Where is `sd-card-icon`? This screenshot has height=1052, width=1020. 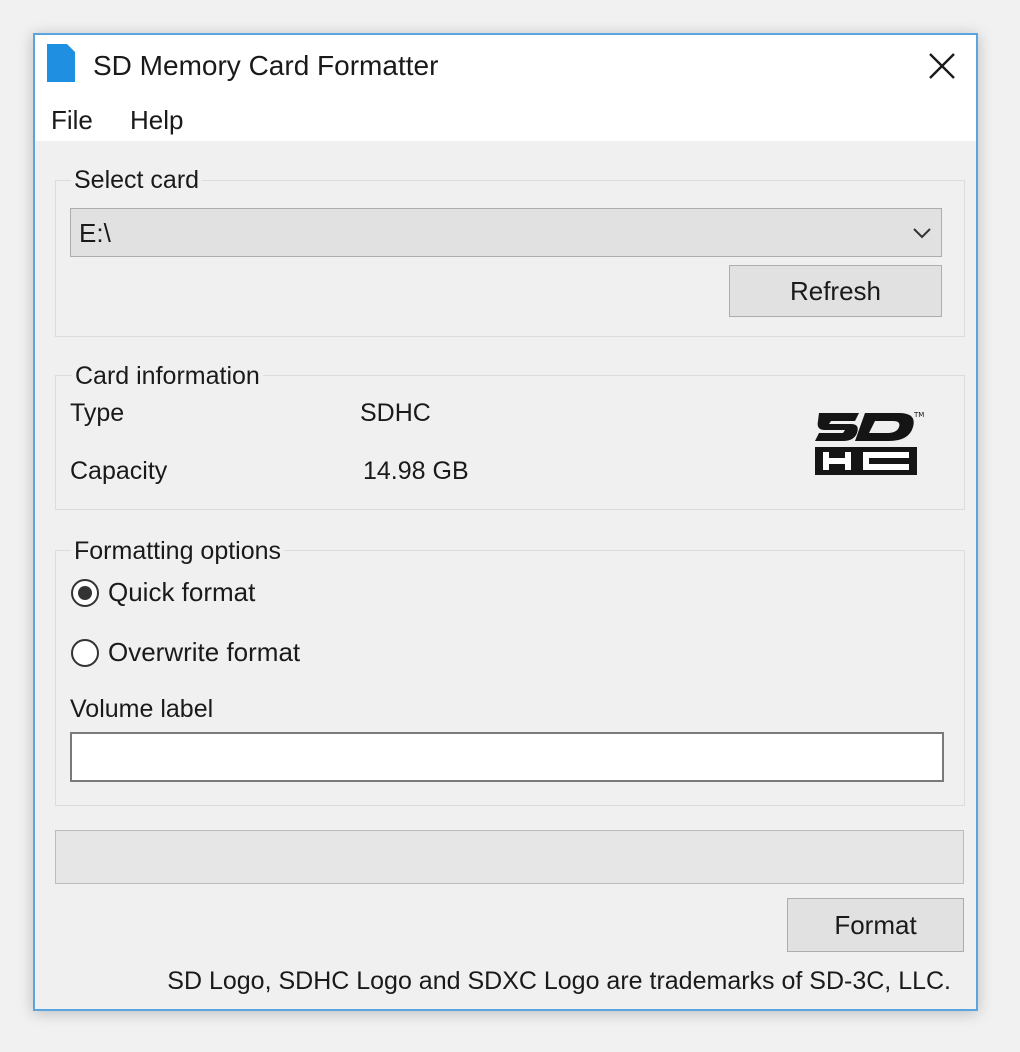 sd-card-icon is located at coordinates (61, 63).